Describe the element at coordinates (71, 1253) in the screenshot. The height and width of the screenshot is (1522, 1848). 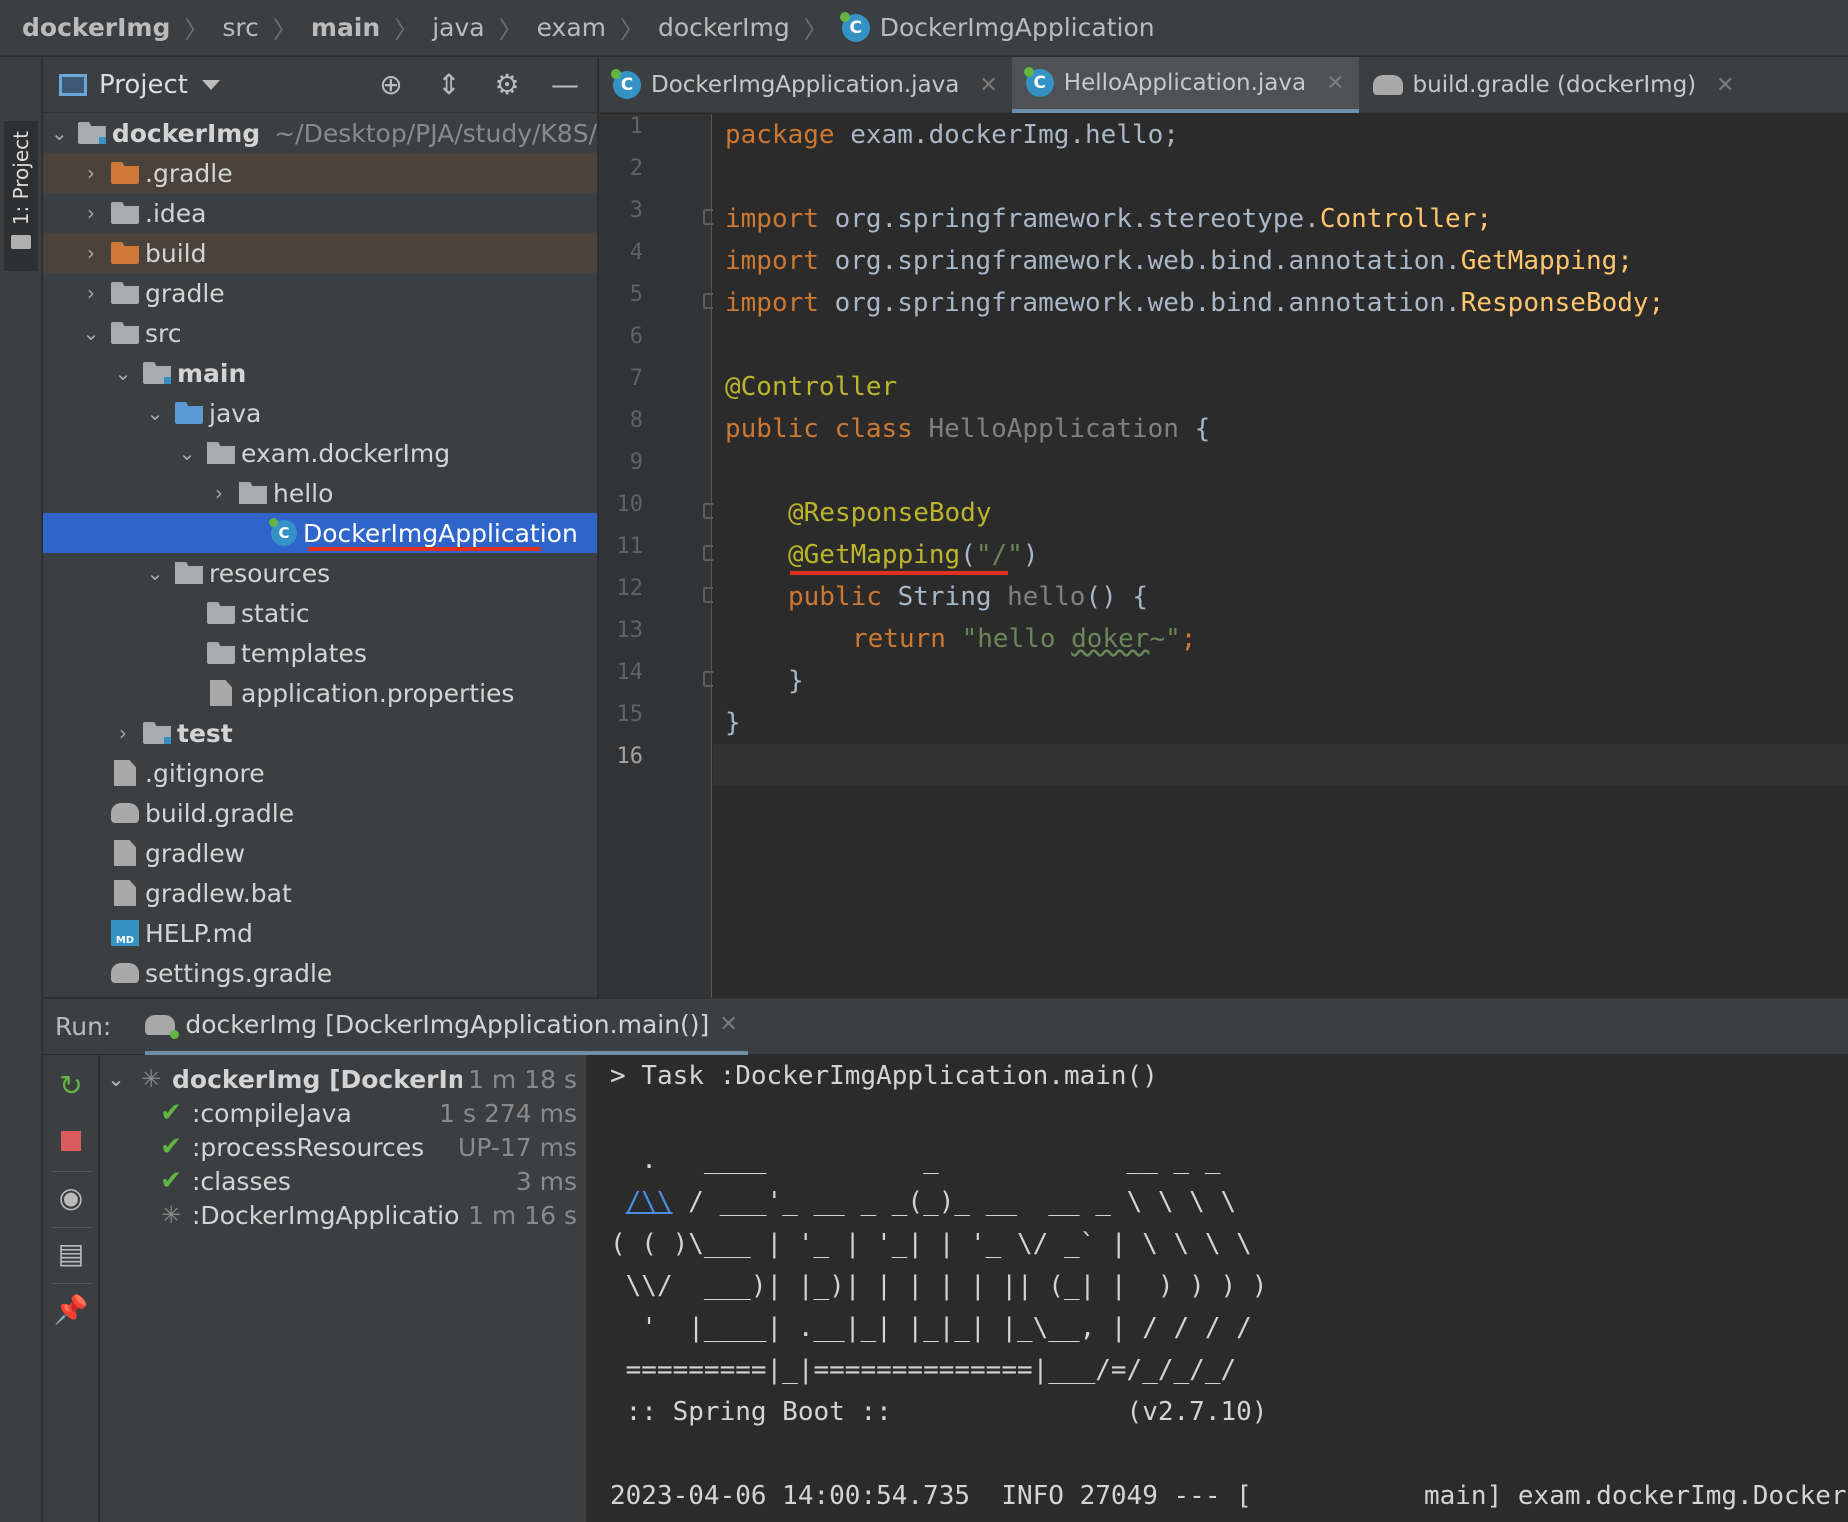
I see `layout-icon: ▤` at that location.